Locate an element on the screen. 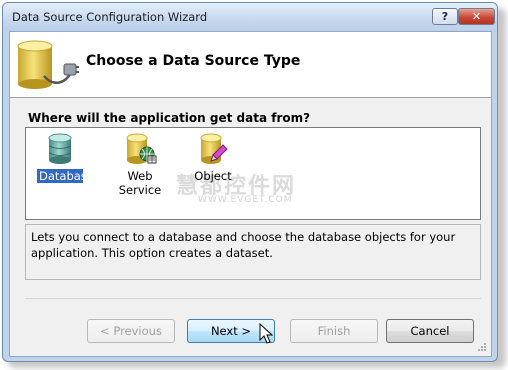 The width and height of the screenshot is (508, 370). page-title: Choose a Data Source Type is located at coordinates (193, 61).